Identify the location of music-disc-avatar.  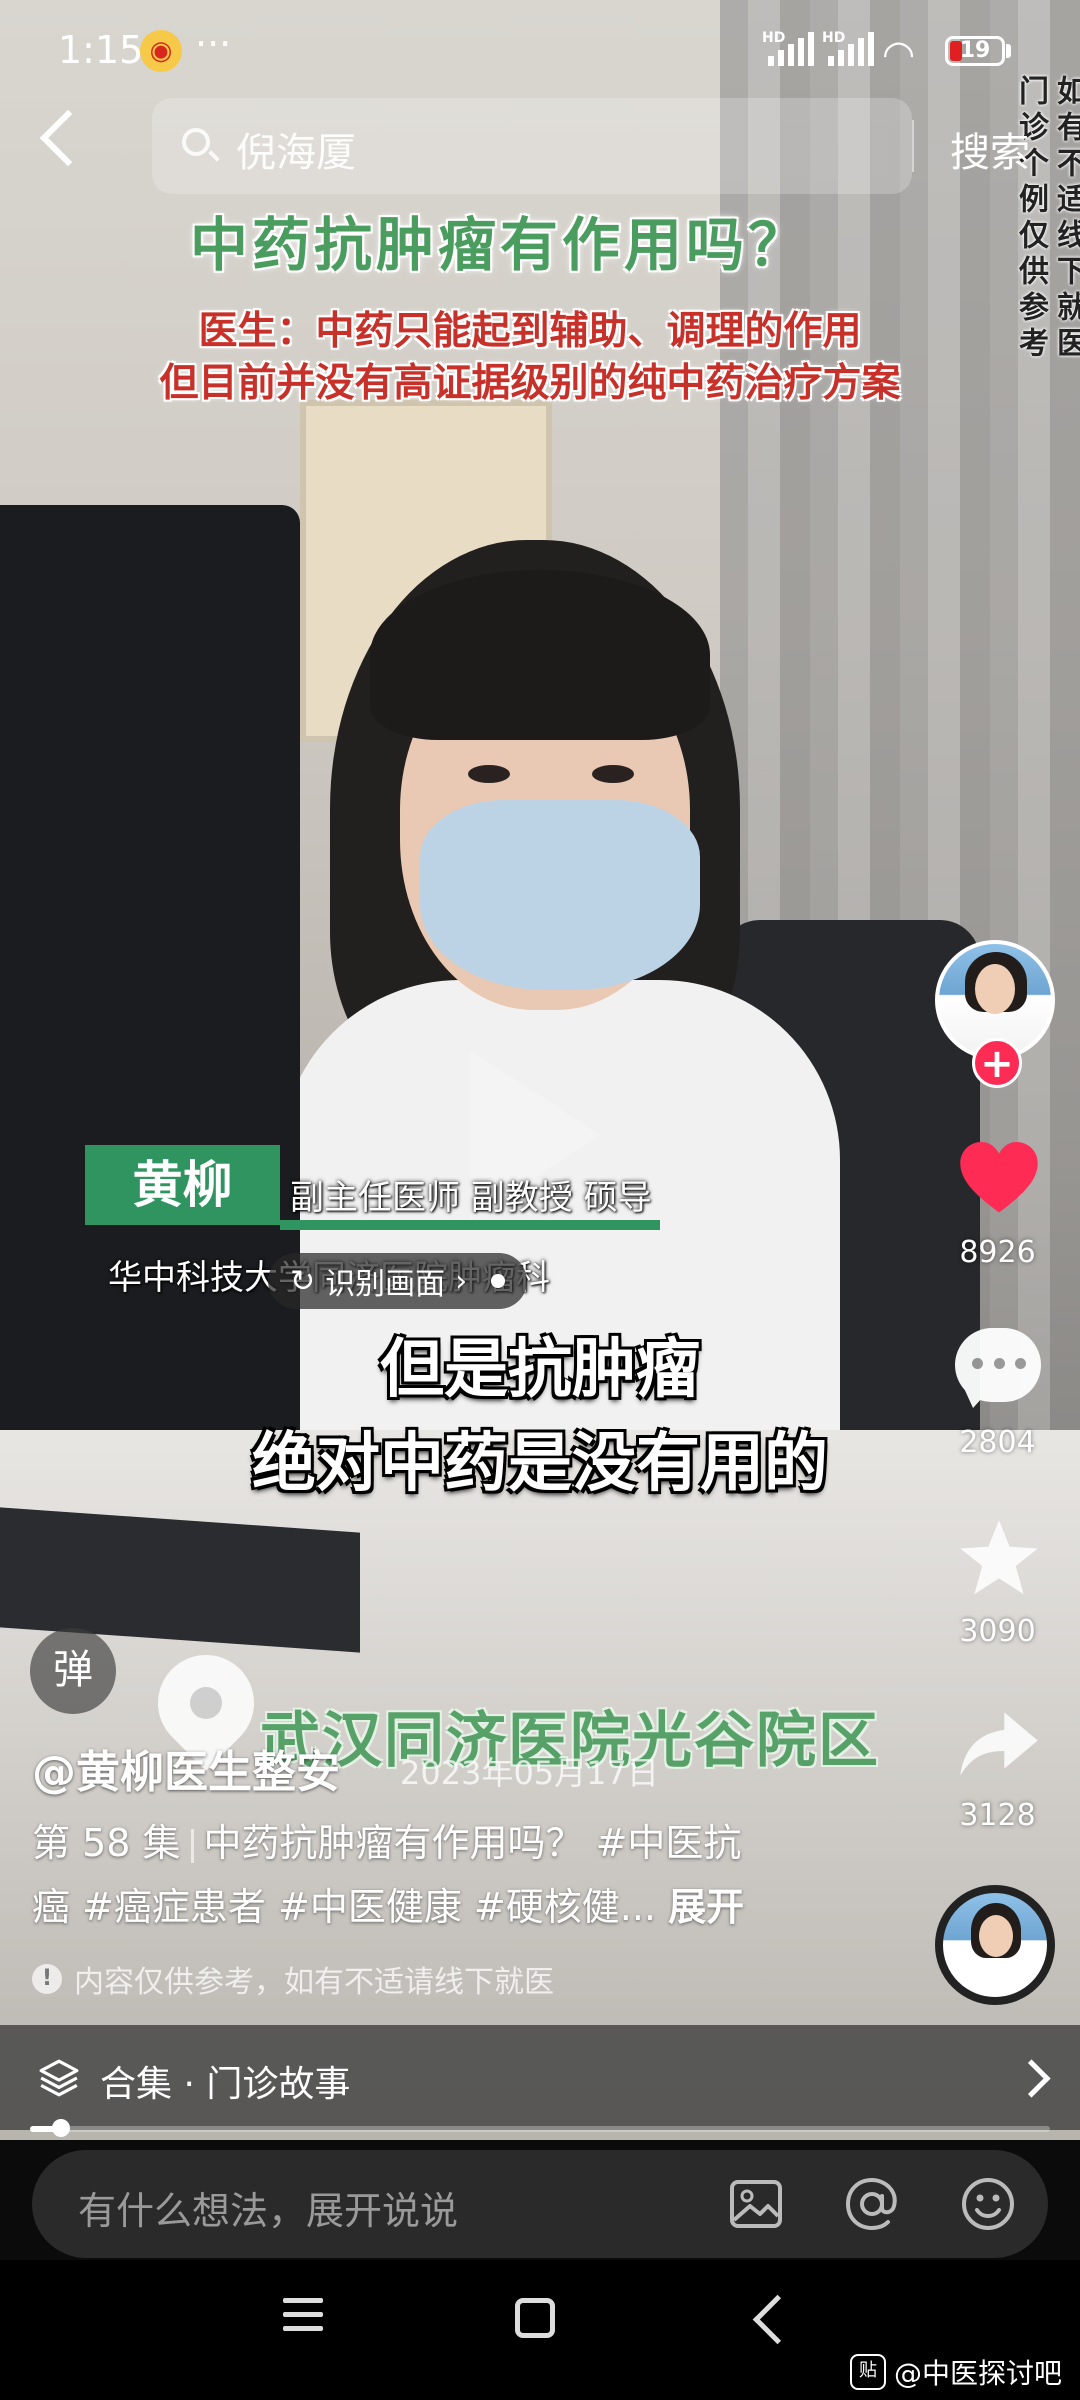
(995, 1945).